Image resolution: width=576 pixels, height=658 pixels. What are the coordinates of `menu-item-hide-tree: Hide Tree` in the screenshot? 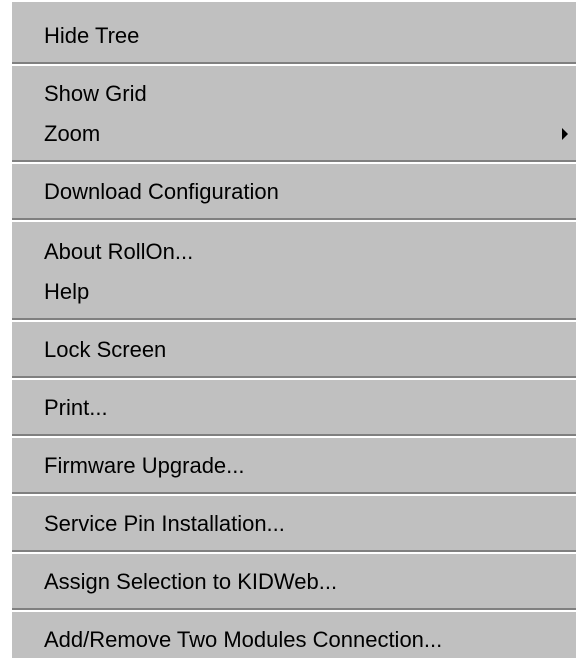 It's located at (294, 36).